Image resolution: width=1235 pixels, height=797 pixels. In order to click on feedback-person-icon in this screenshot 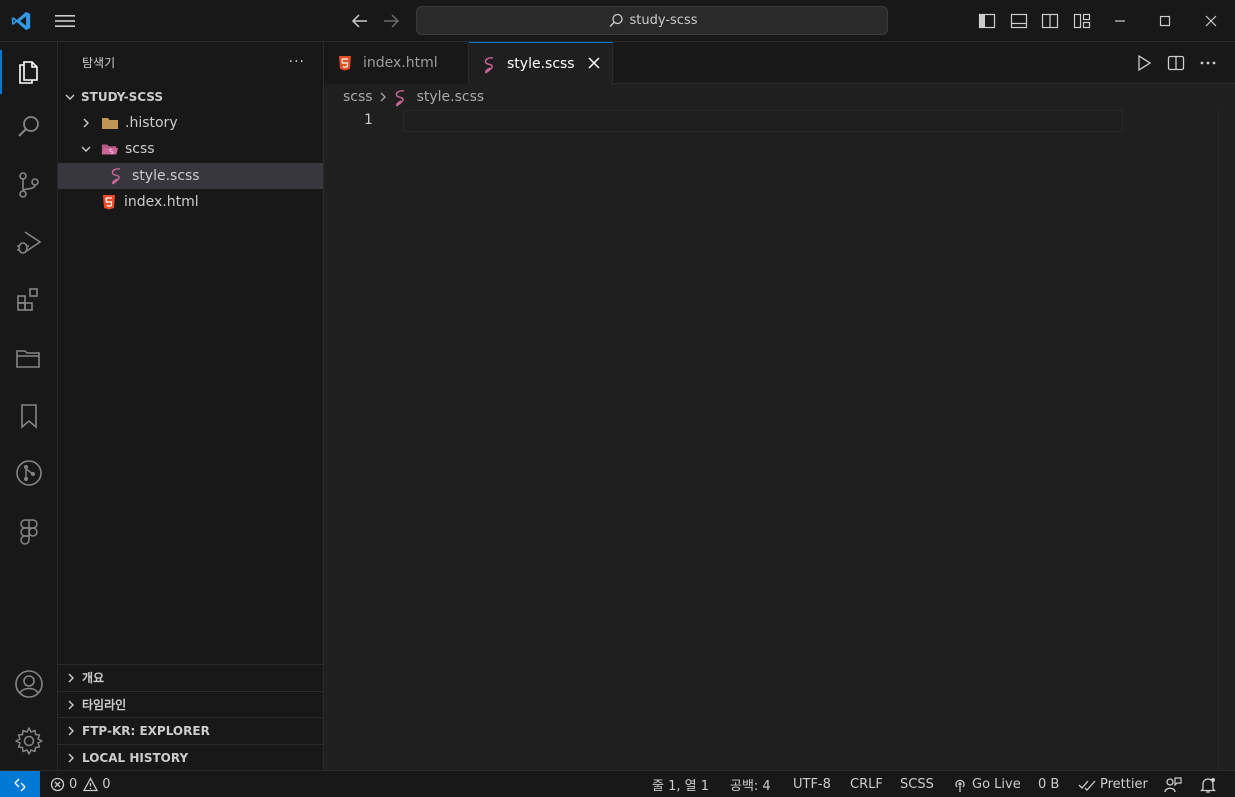, I will do `click(1173, 784)`.